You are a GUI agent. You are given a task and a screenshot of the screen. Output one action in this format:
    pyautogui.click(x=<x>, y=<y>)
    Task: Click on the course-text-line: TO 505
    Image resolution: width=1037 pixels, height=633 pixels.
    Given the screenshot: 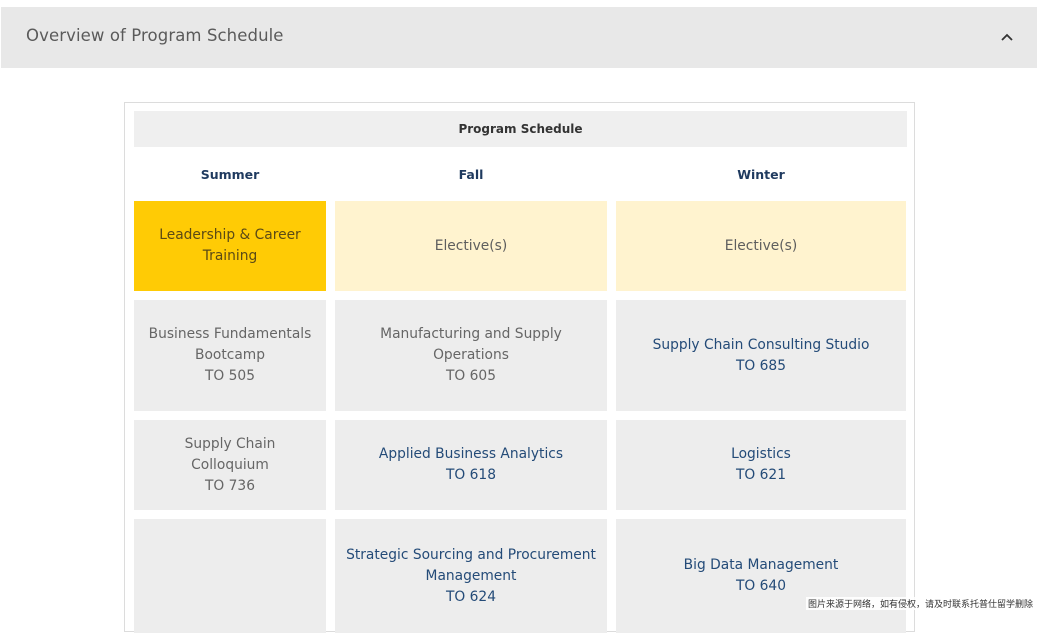 What is the action you would take?
    pyautogui.click(x=229, y=376)
    